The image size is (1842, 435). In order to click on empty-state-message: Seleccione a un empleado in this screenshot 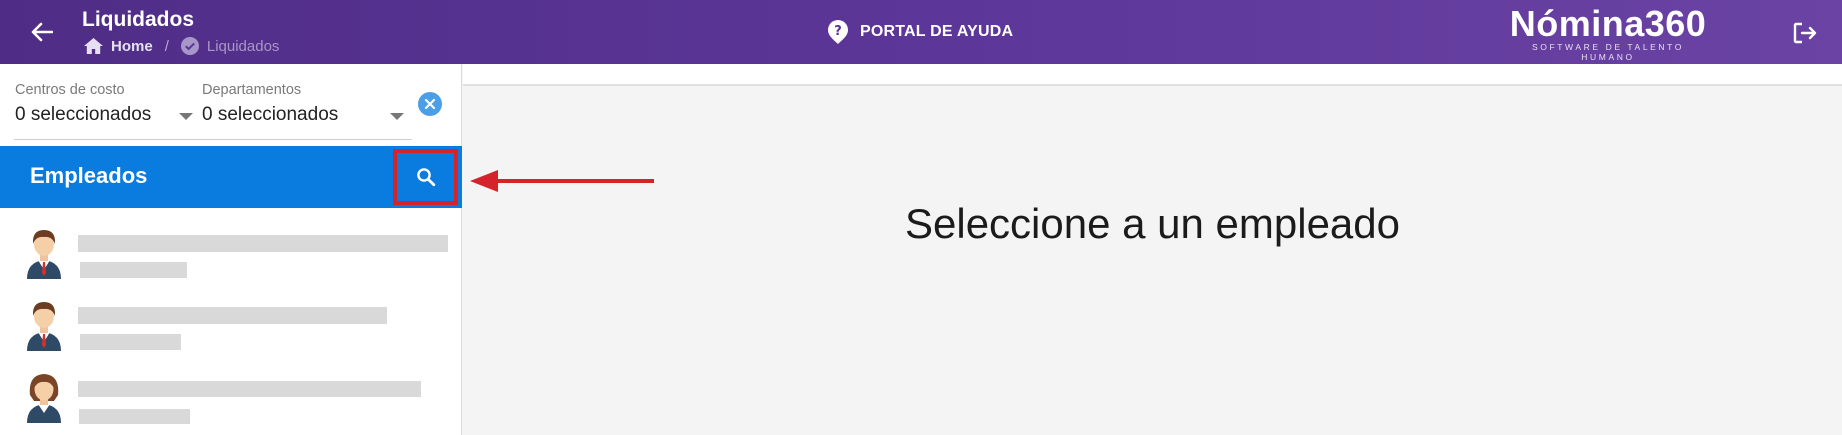, I will do `click(1152, 223)`.